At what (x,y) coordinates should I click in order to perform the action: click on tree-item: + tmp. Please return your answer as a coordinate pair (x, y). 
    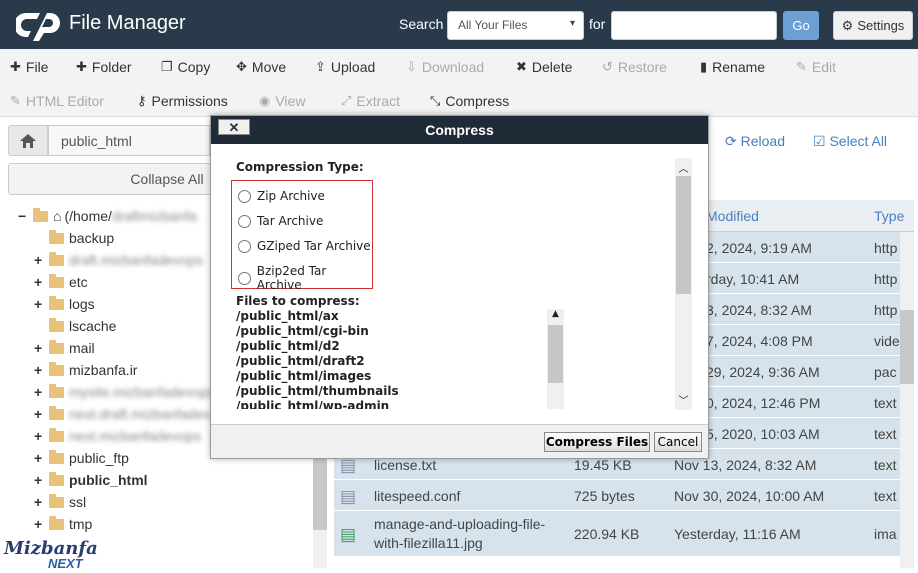
    Looking at the image, I should click on (63, 523).